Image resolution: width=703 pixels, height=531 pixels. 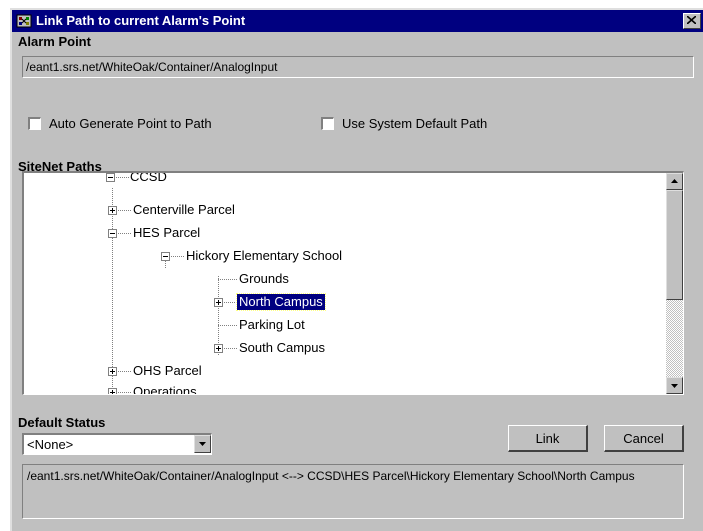 What do you see at coordinates (166, 233) in the screenshot?
I see `tree-node-hes-parcel: HES Parcel` at bounding box center [166, 233].